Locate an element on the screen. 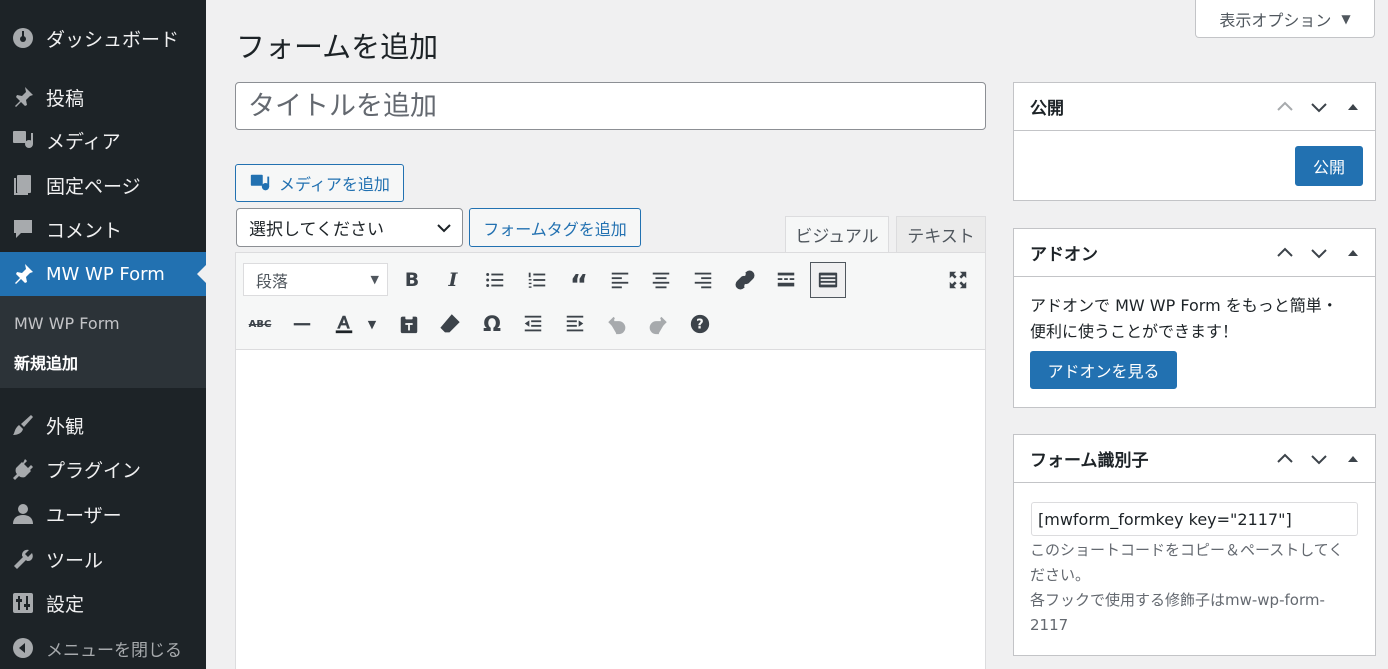 This screenshot has height=669, width=1388. publish-metabox-header: 公開 is located at coordinates (1194, 107).